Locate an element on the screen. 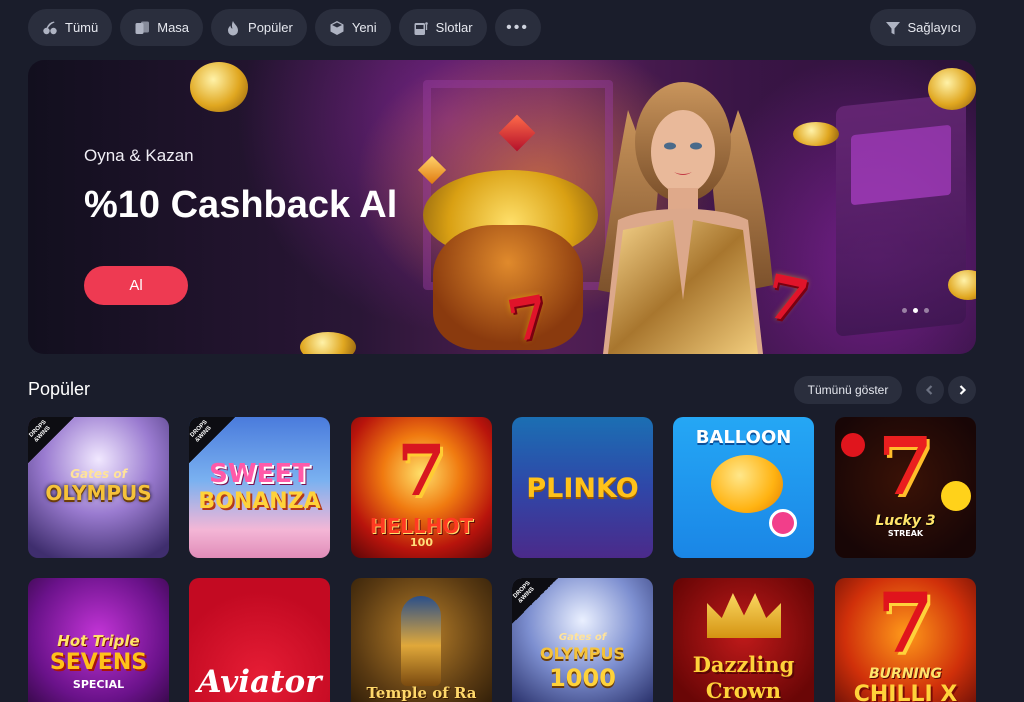  game-title: Temple of Ra is located at coordinates (421, 693).